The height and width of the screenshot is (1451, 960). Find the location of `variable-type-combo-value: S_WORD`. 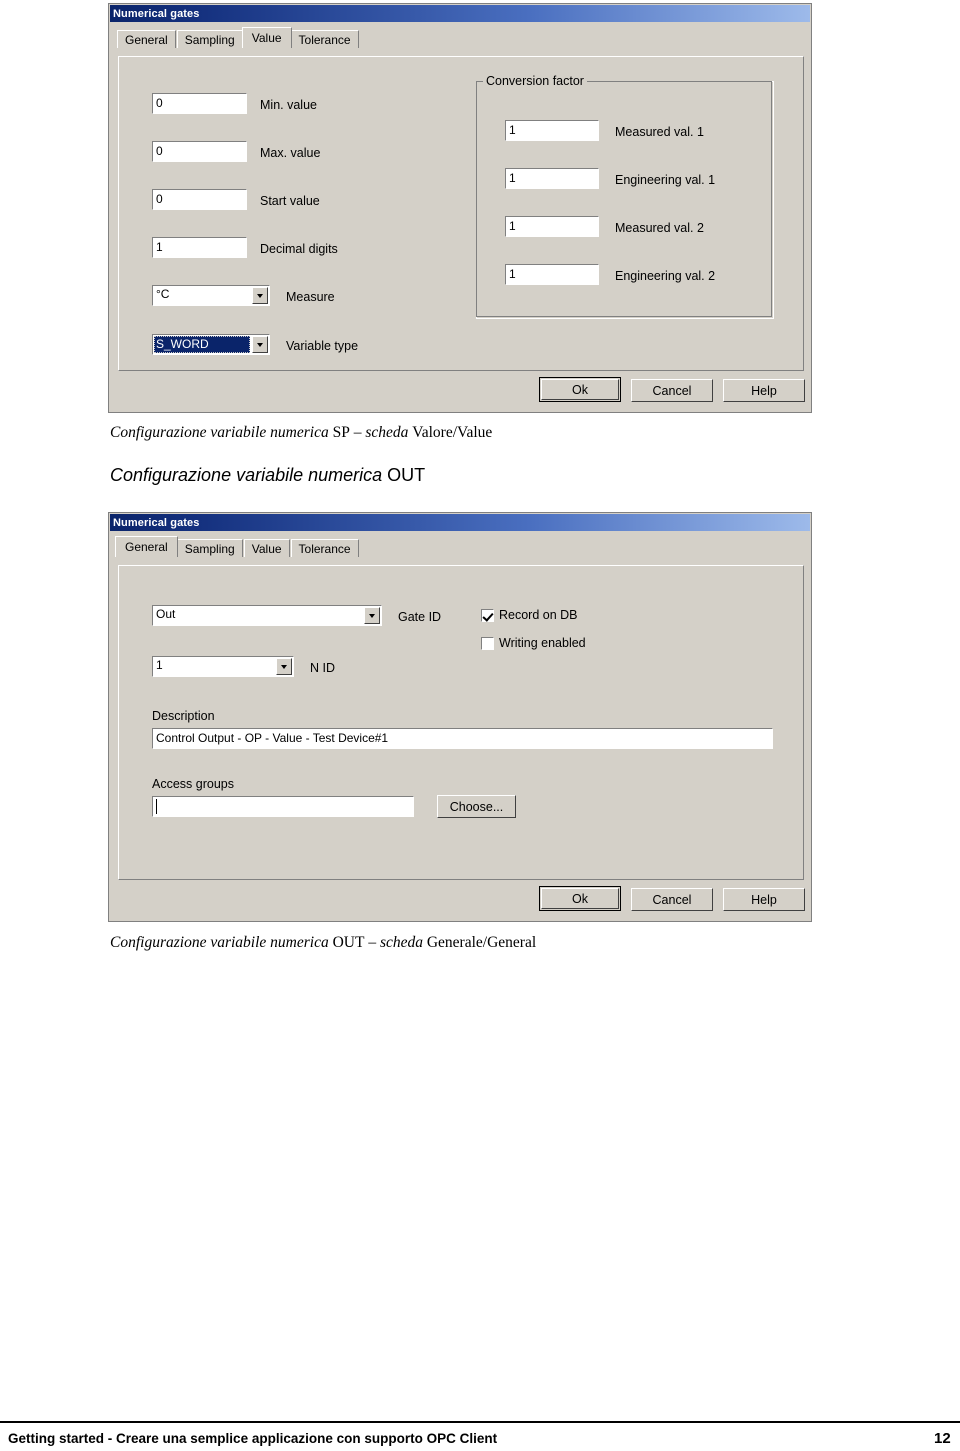

variable-type-combo-value: S_WORD is located at coordinates (202, 344).